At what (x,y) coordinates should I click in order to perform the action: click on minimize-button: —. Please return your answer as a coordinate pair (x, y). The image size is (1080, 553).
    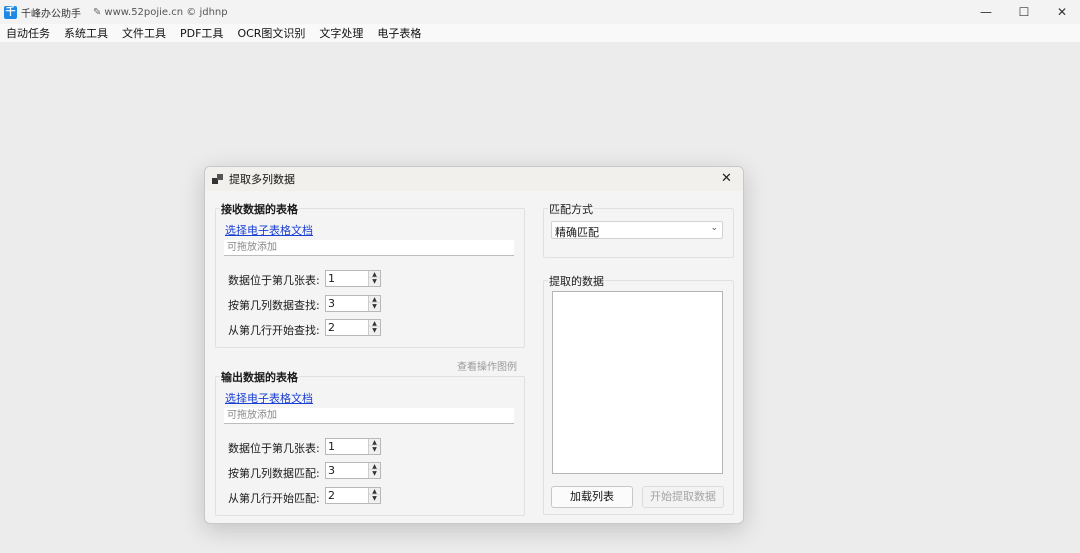
    Looking at the image, I should click on (986, 12).